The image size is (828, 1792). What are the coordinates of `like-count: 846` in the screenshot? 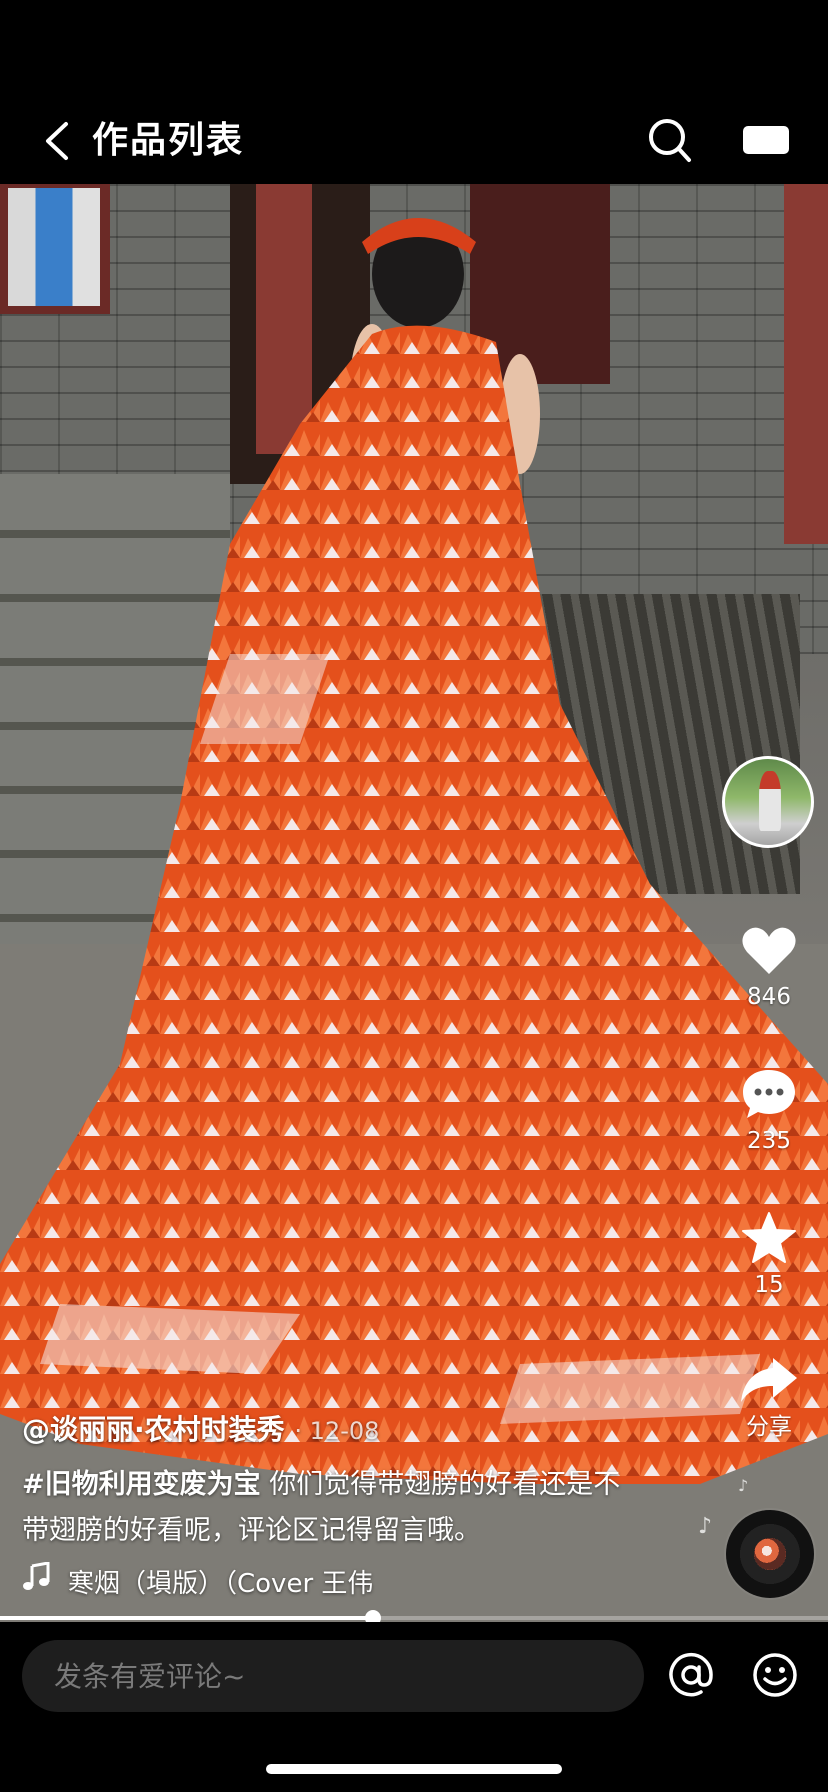 It's located at (769, 997).